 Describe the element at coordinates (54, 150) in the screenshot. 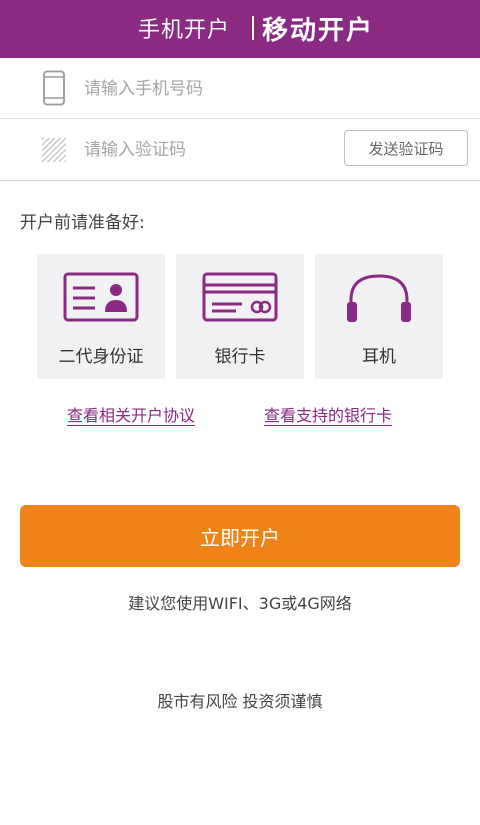

I see `verification-code-icon` at that location.